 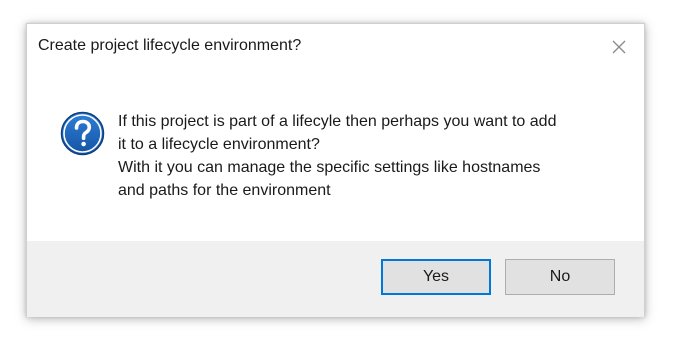 What do you see at coordinates (335, 48) in the screenshot?
I see `title-bar: Create project lifecycle environment?` at bounding box center [335, 48].